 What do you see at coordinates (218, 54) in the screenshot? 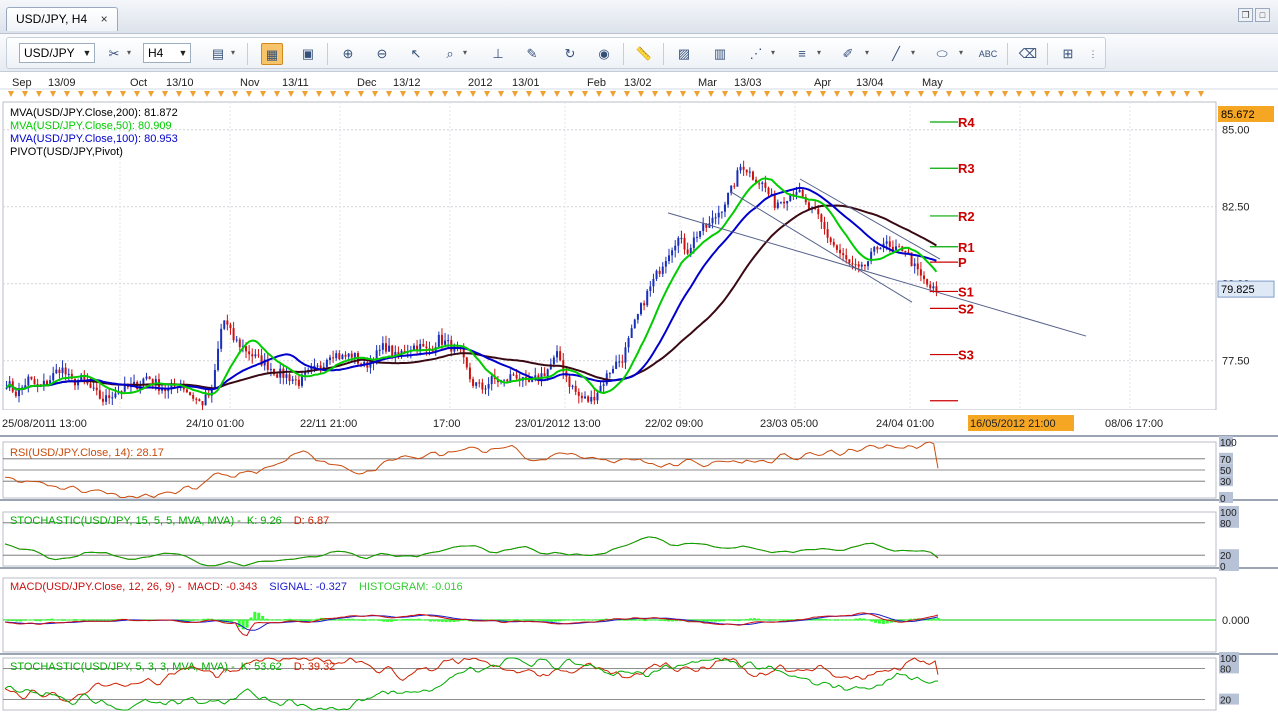
I see `chart-type-icon: ▤` at bounding box center [218, 54].